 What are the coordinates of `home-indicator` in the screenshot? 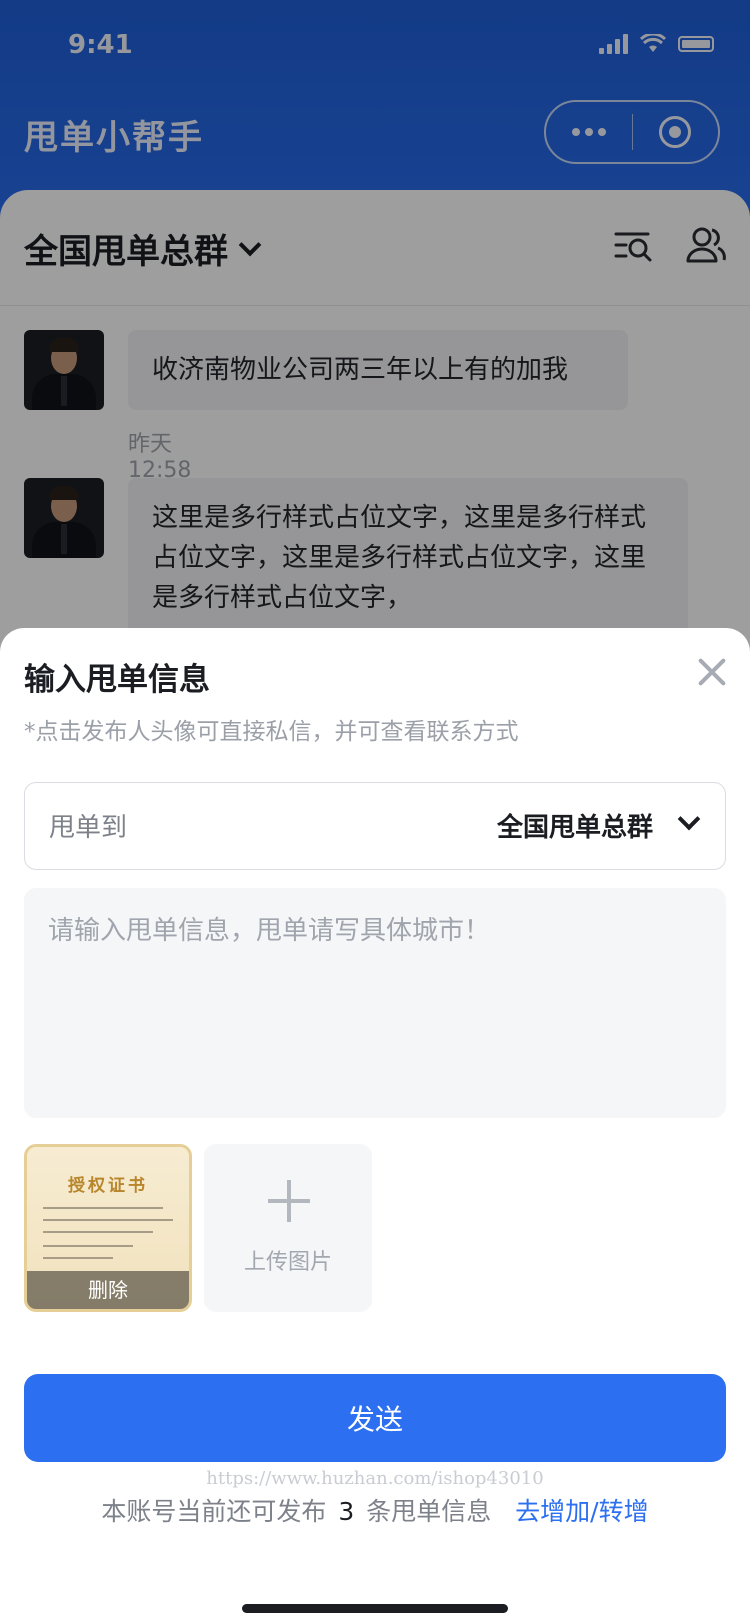 It's located at (375, 1608).